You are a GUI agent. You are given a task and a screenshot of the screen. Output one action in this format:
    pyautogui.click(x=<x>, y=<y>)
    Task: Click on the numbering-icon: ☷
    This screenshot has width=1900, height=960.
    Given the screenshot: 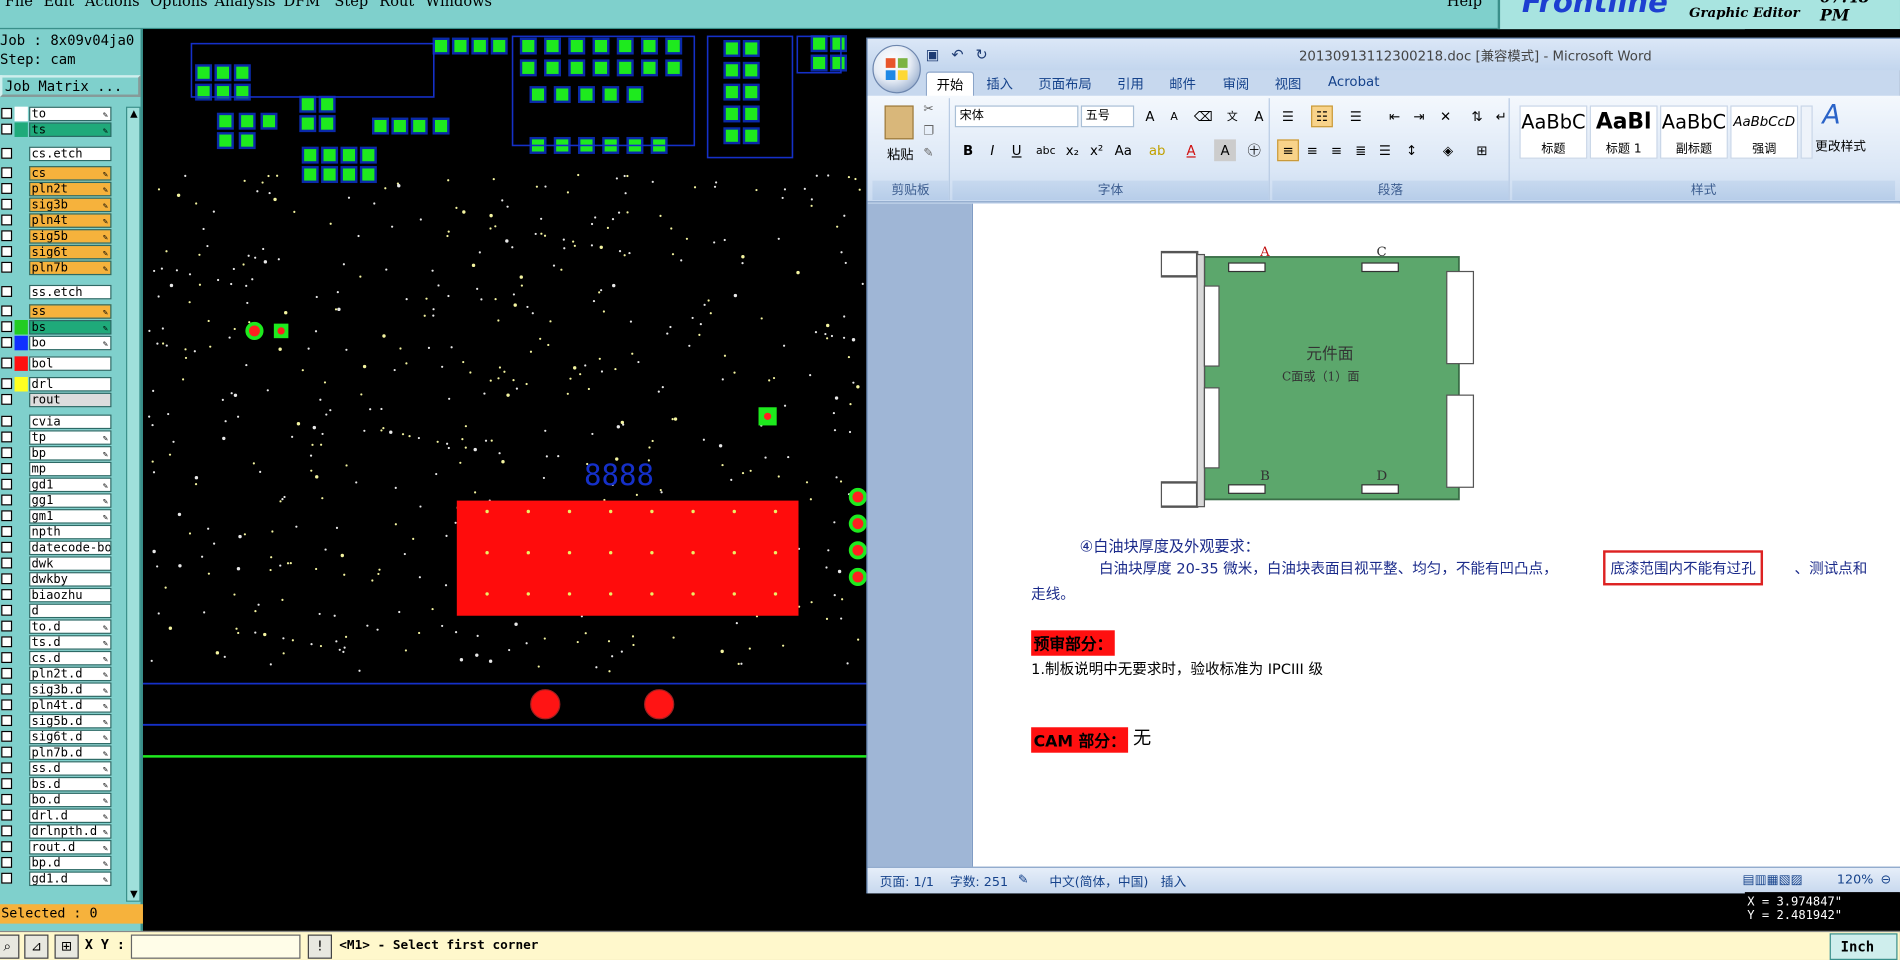 What is the action you would take?
    pyautogui.click(x=1322, y=116)
    